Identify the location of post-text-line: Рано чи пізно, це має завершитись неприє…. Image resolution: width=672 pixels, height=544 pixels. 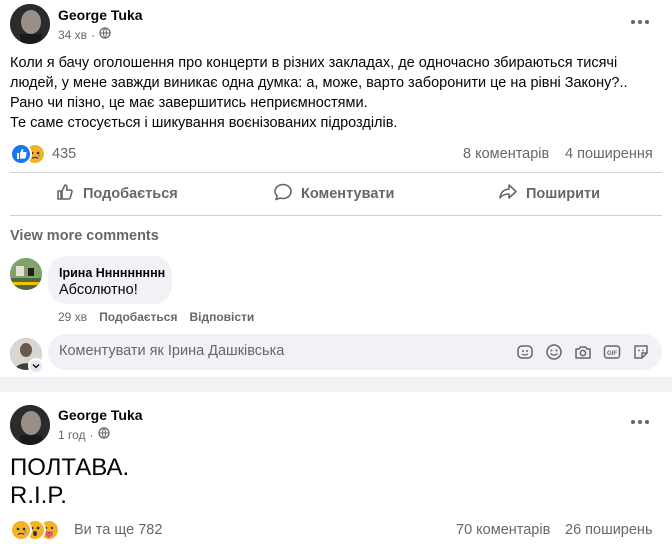
(189, 103).